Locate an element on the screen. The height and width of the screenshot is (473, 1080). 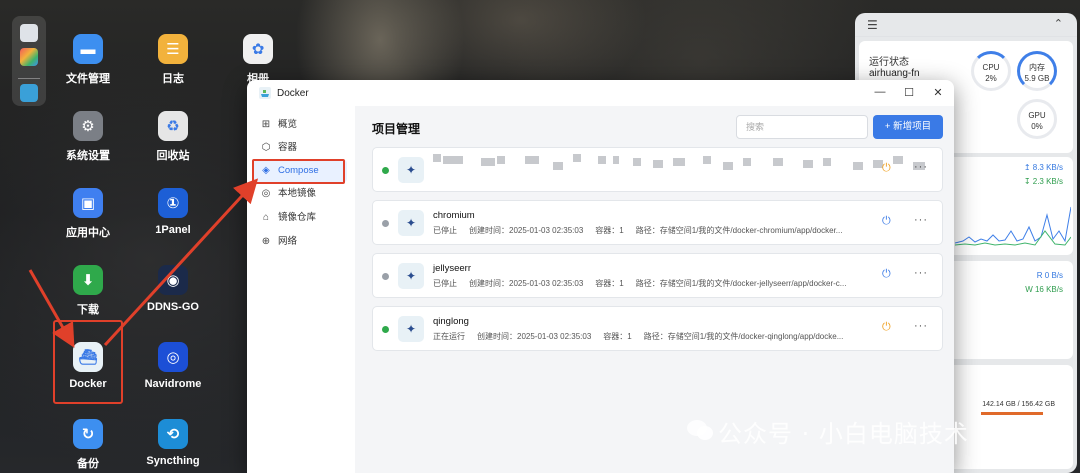
desktop-app-syncthing: ⟲ Syncthing is located at coordinates (173, 443).